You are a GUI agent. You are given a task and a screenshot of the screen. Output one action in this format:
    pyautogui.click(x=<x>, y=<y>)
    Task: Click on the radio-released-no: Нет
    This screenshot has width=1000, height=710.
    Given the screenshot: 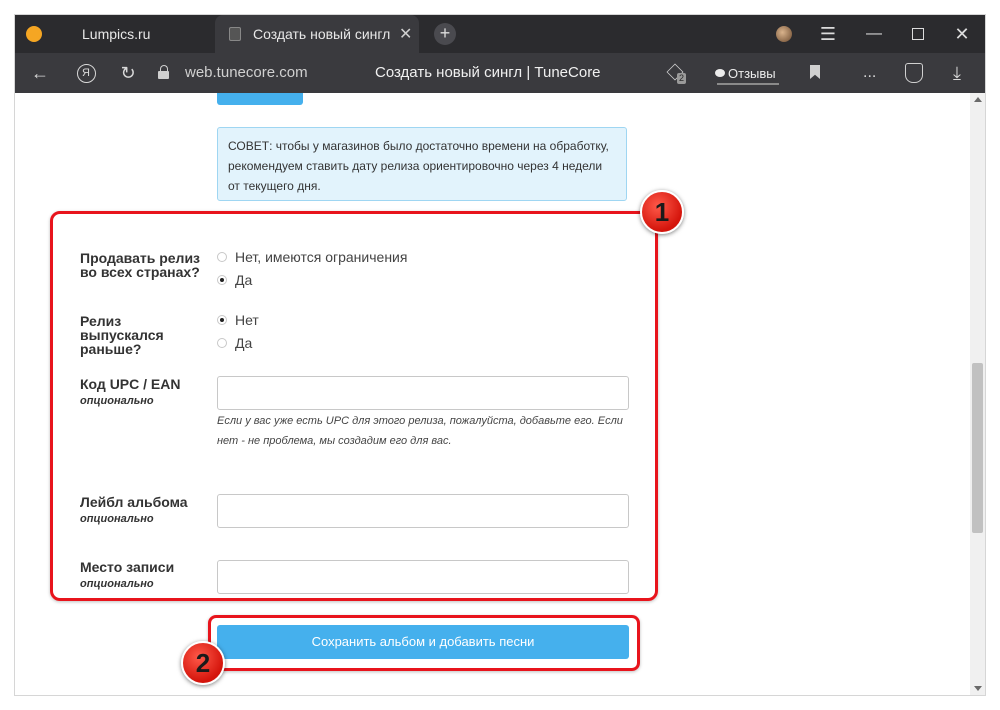 What is the action you would take?
    pyautogui.click(x=238, y=320)
    